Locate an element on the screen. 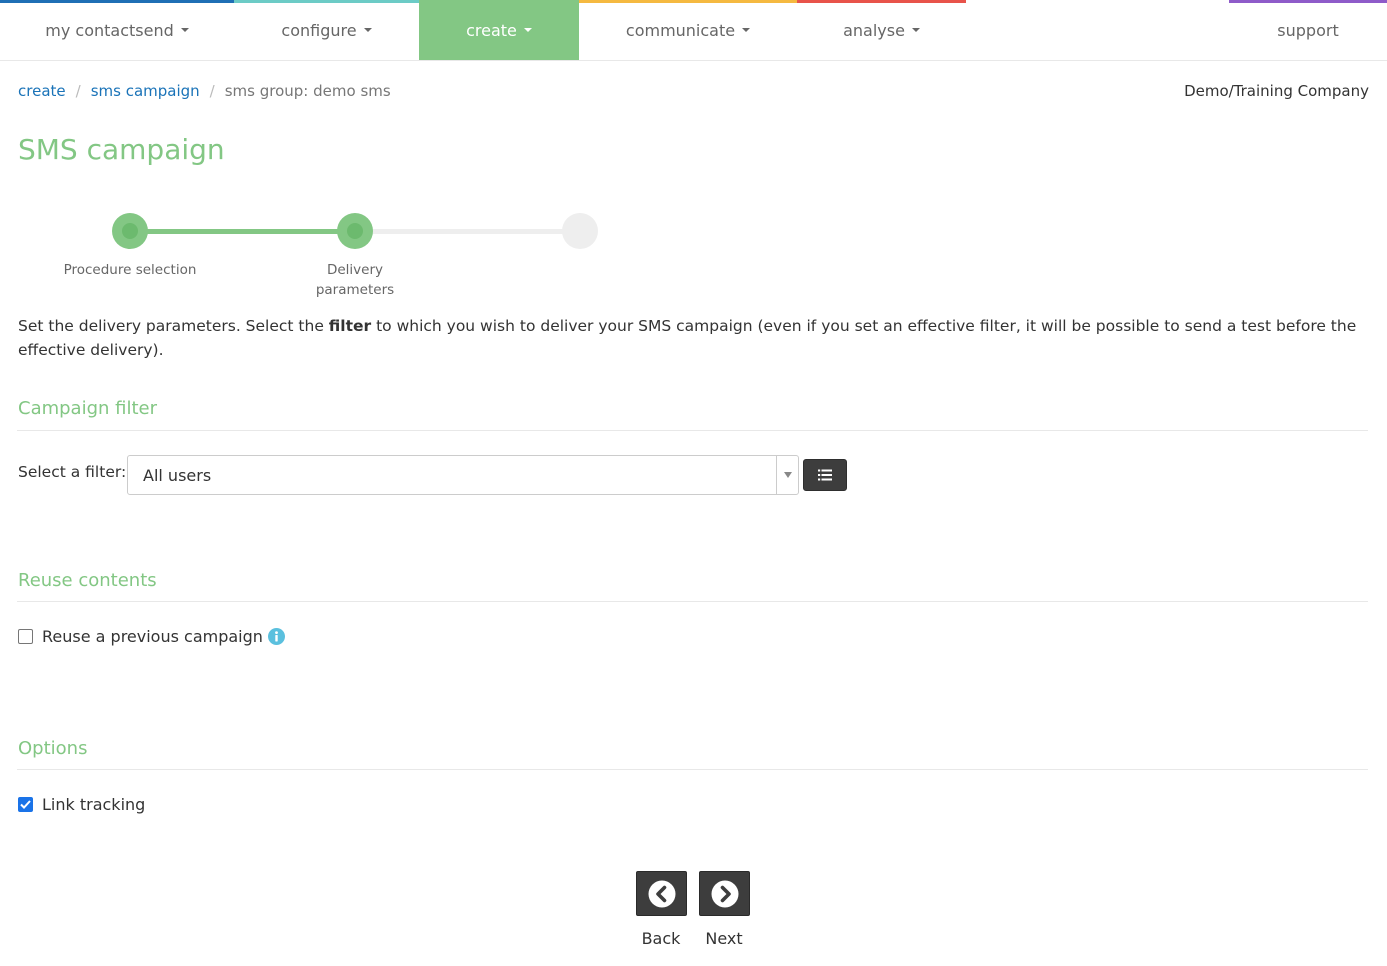 This screenshot has height=966, width=1387. link-tracking-row: Link tracking is located at coordinates (81, 804).